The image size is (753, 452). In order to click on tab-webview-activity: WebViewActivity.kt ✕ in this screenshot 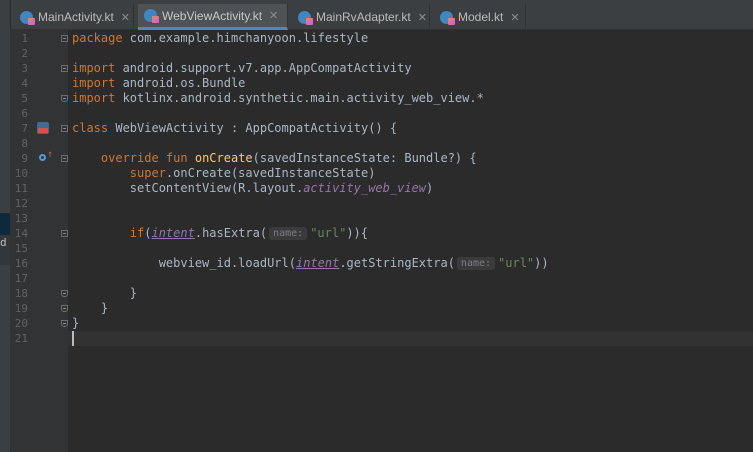, I will do `click(213, 17)`.